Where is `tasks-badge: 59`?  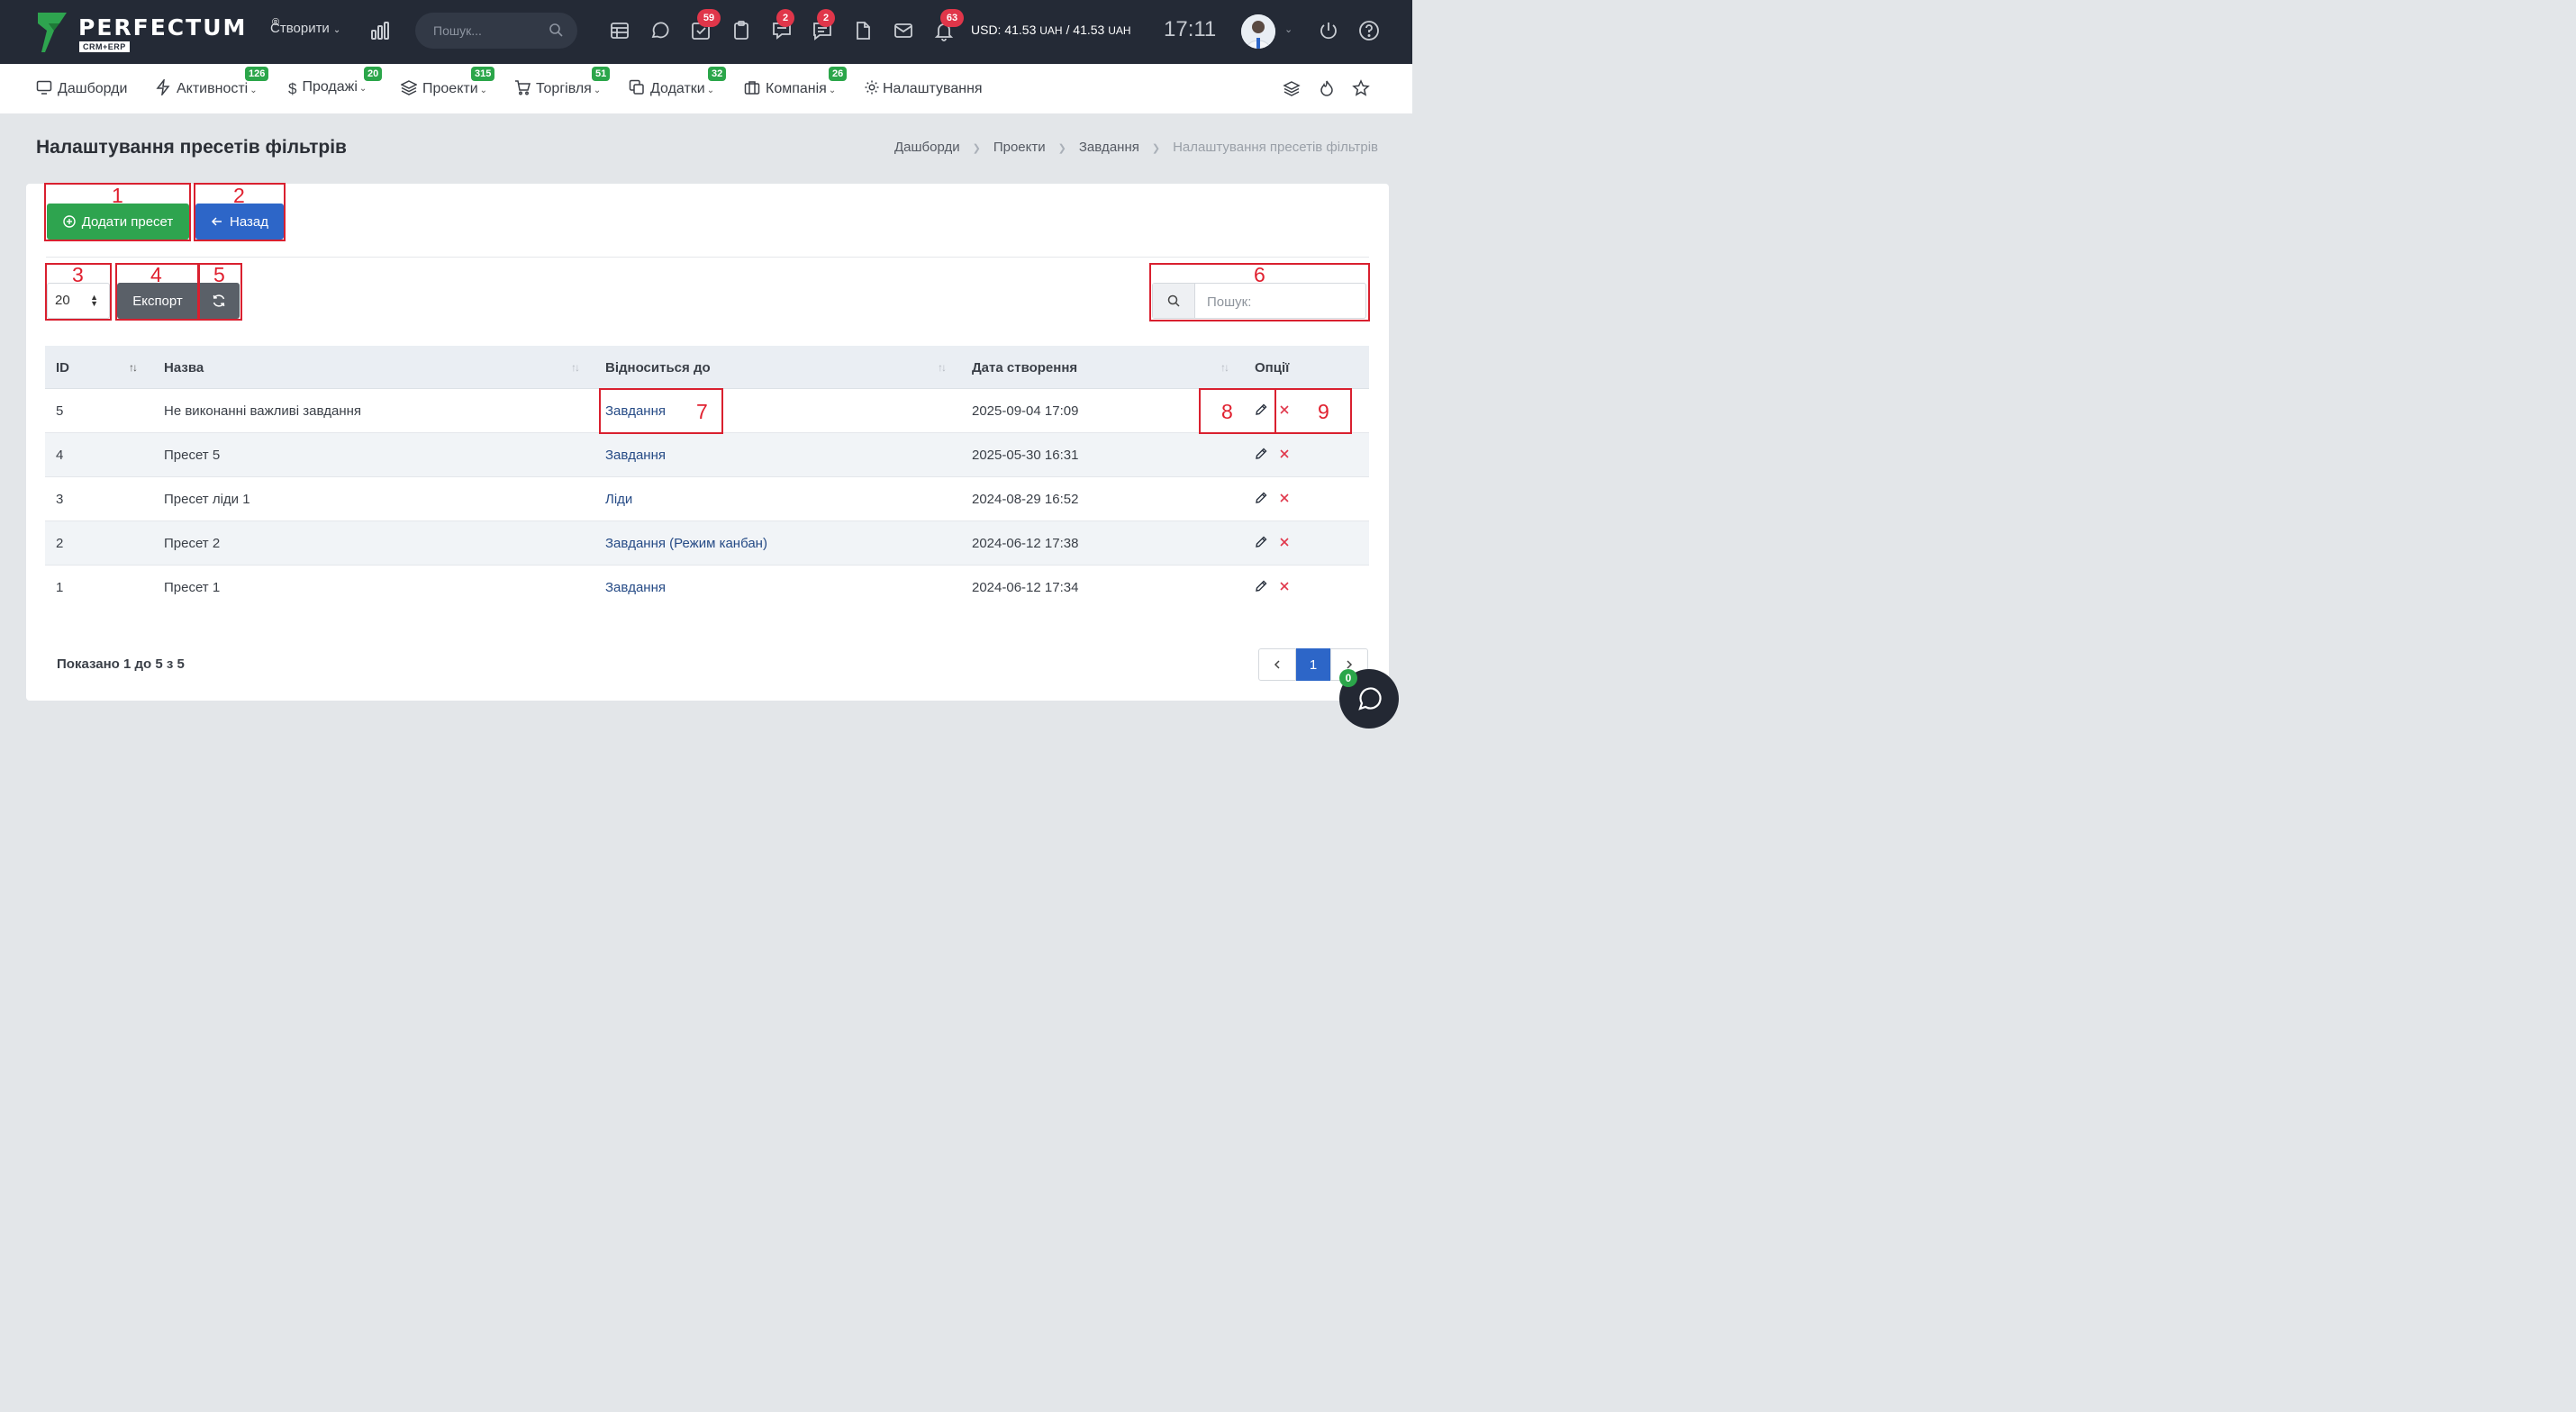 tasks-badge: 59 is located at coordinates (709, 18).